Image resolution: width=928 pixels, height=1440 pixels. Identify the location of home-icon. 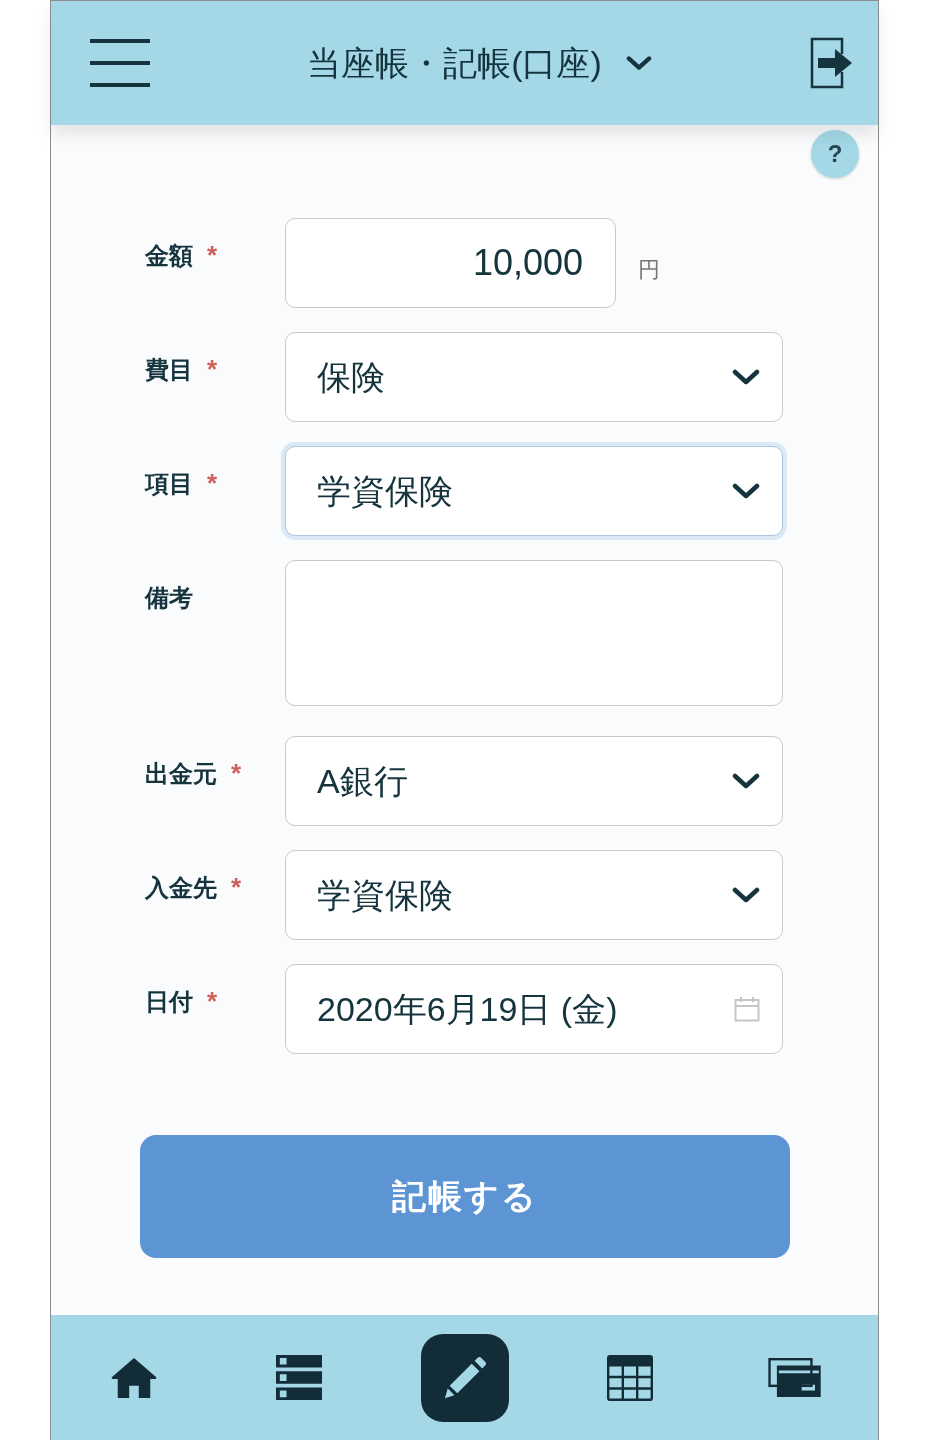
(133, 1377).